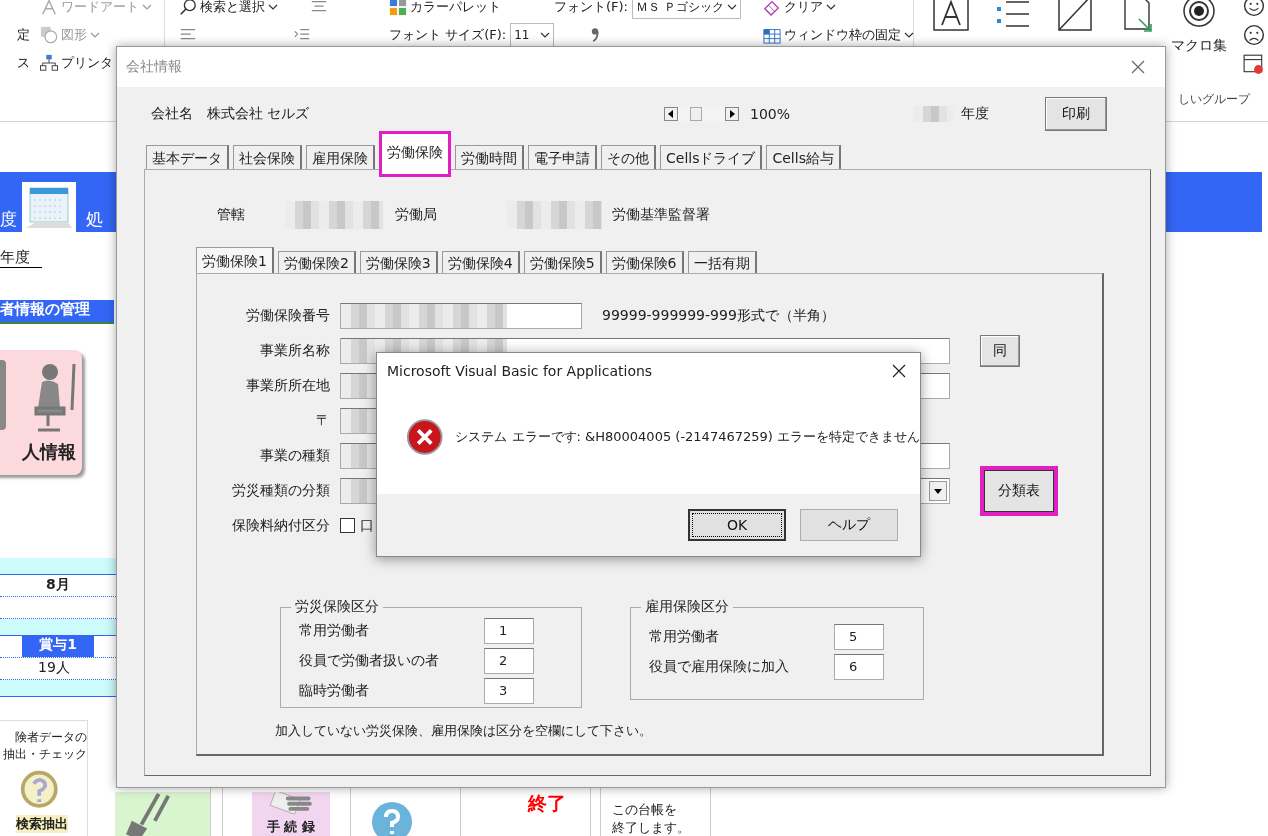 This screenshot has height=836, width=1268. What do you see at coordinates (933, 114) in the screenshot?
I see `redacted-block` at bounding box center [933, 114].